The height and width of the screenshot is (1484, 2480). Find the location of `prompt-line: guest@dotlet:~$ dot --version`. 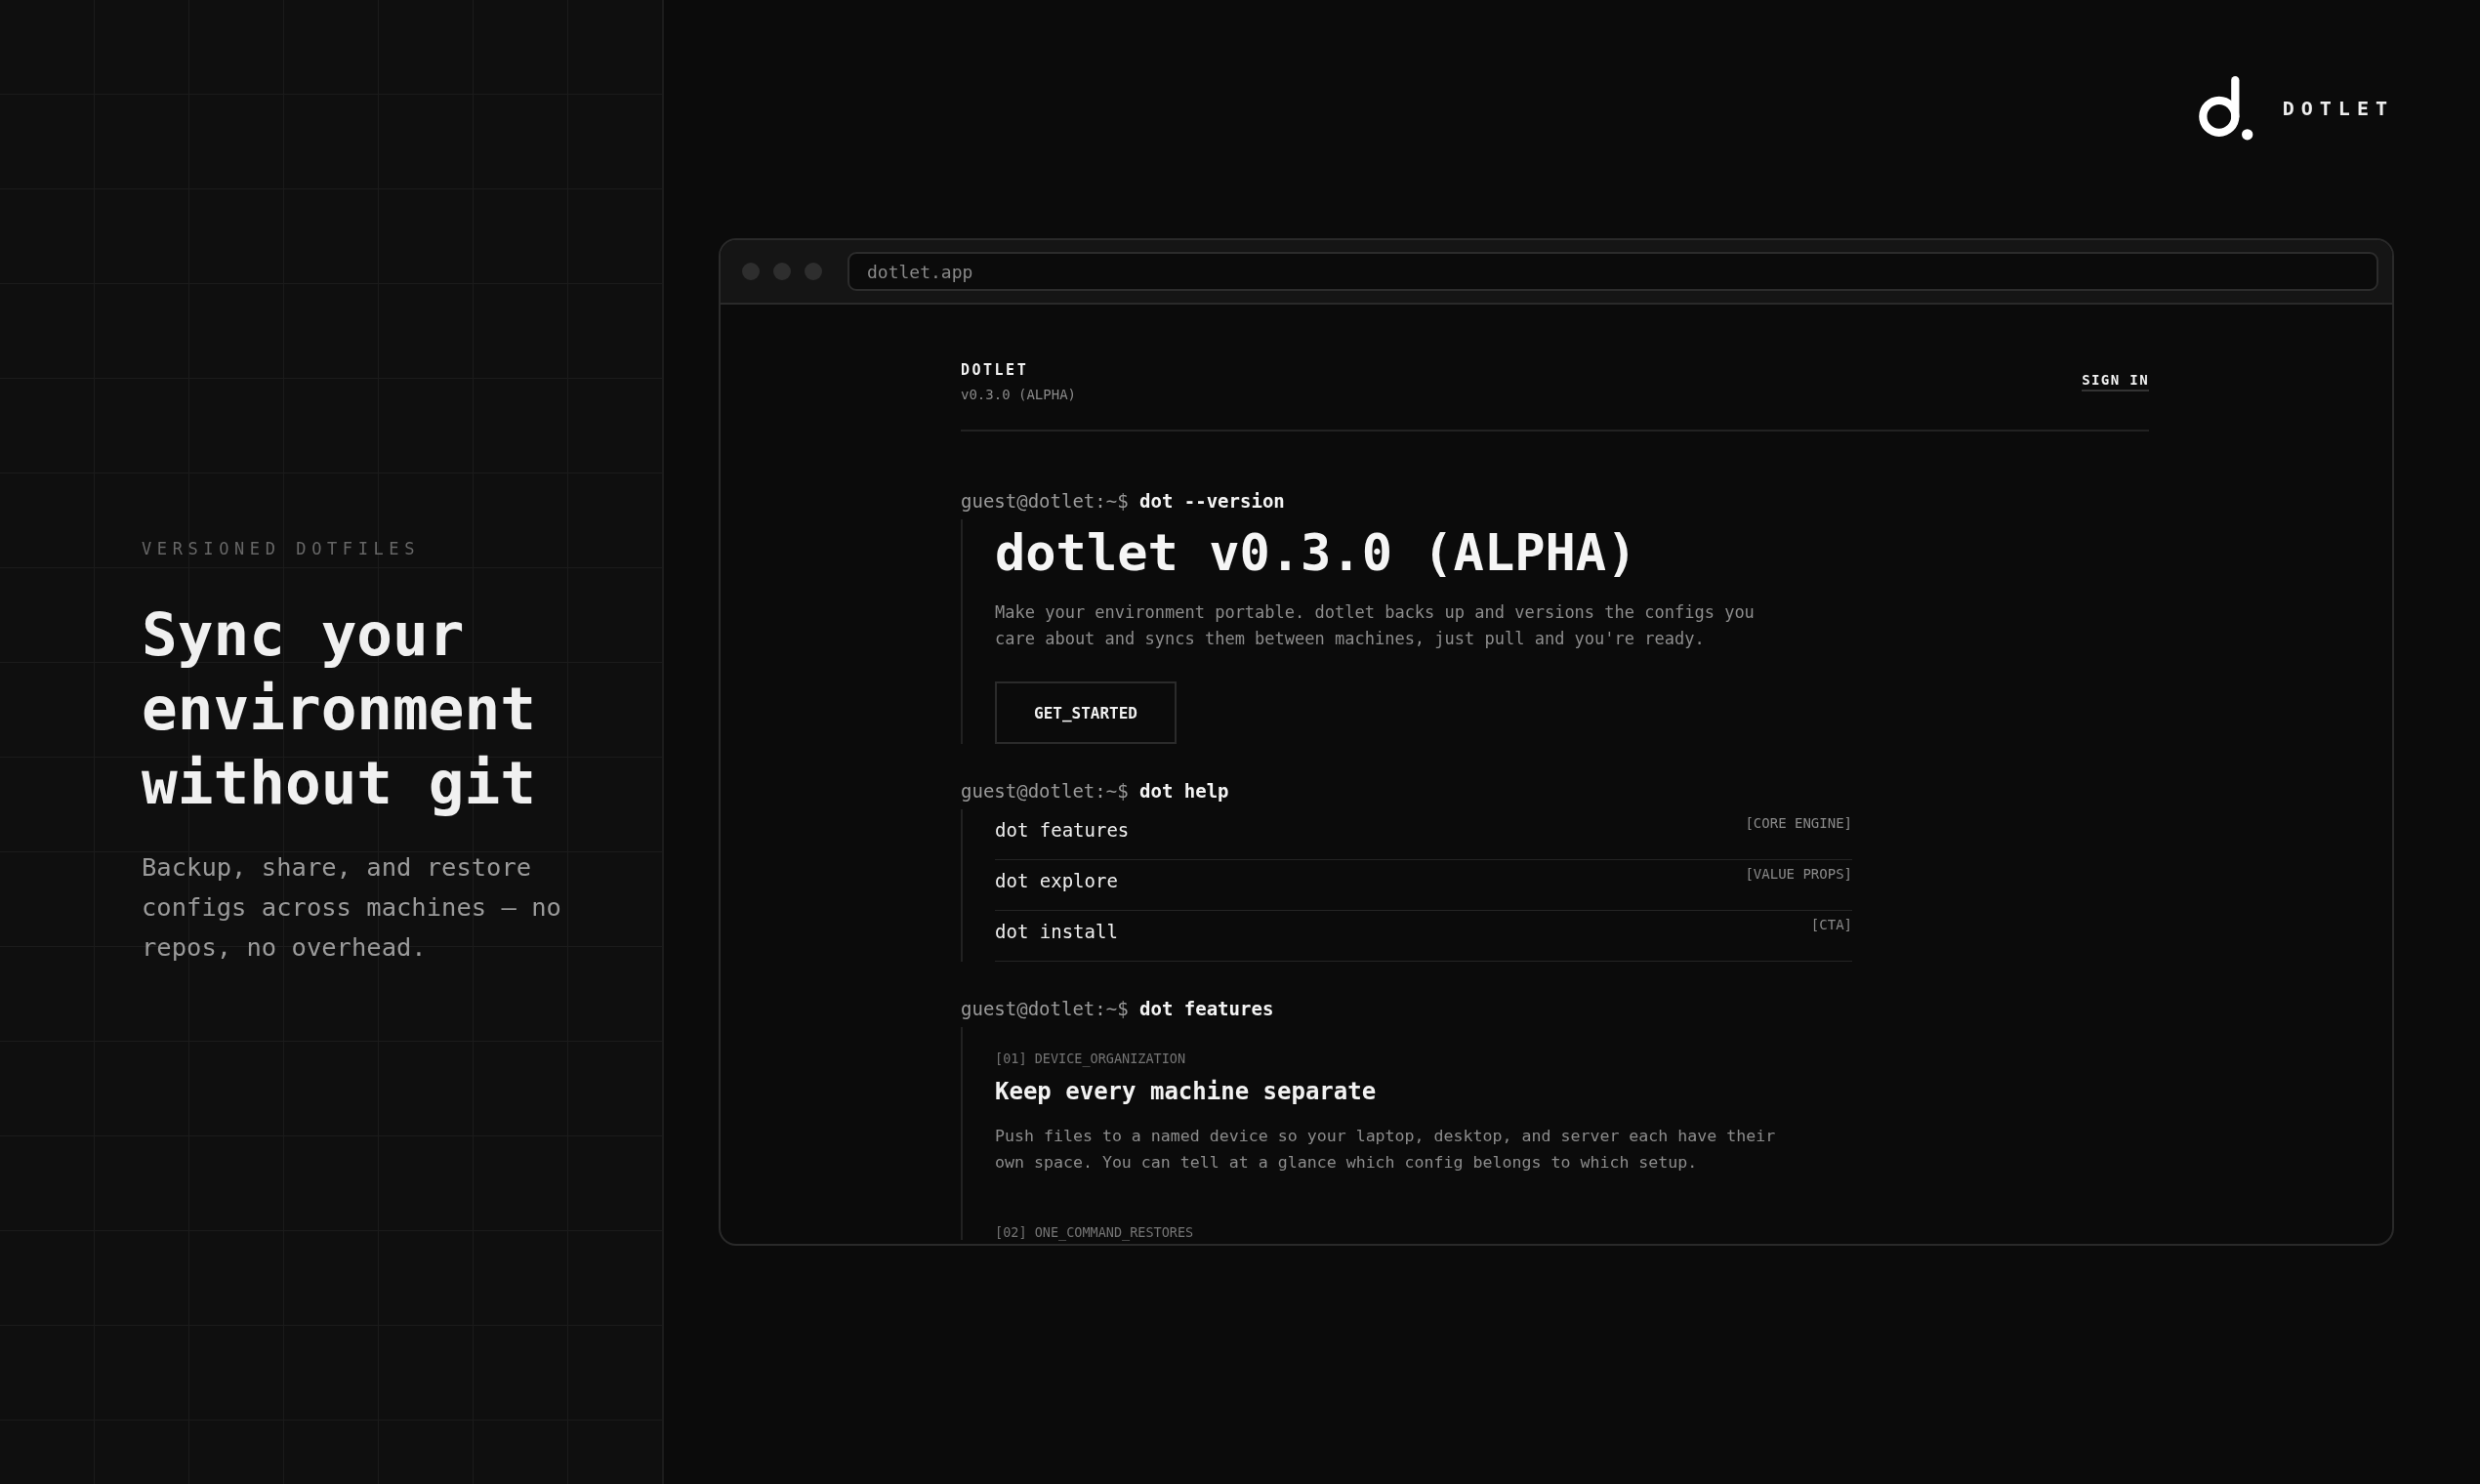

prompt-line: guest@dotlet:~$ dot --version is located at coordinates (1123, 501).